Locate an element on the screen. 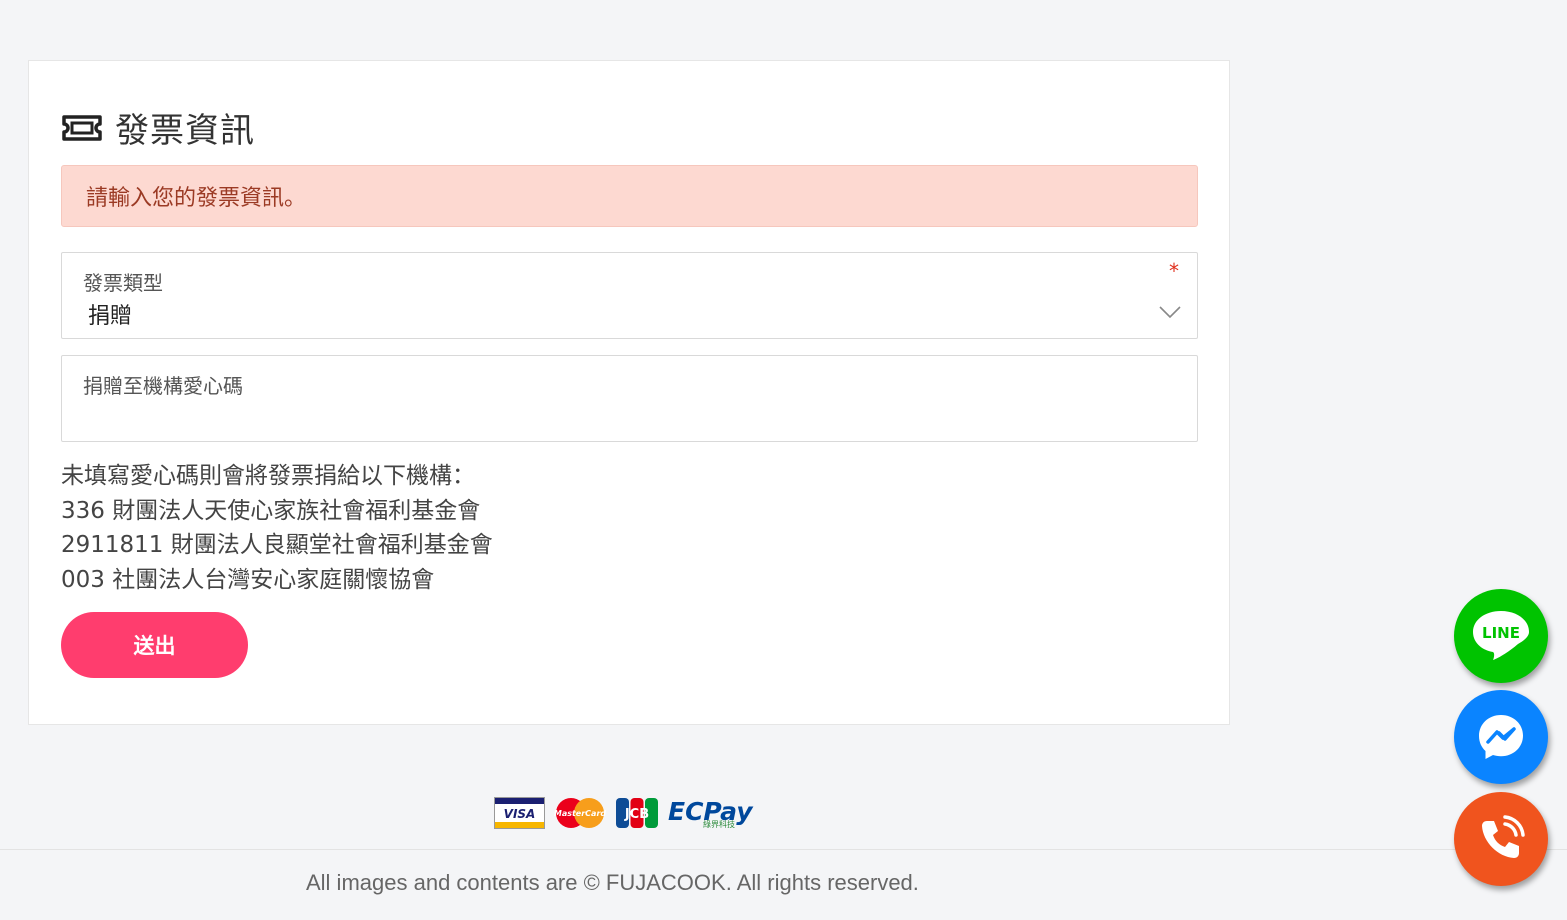 The width and height of the screenshot is (1567, 920). phone-icon is located at coordinates (1503, 836).